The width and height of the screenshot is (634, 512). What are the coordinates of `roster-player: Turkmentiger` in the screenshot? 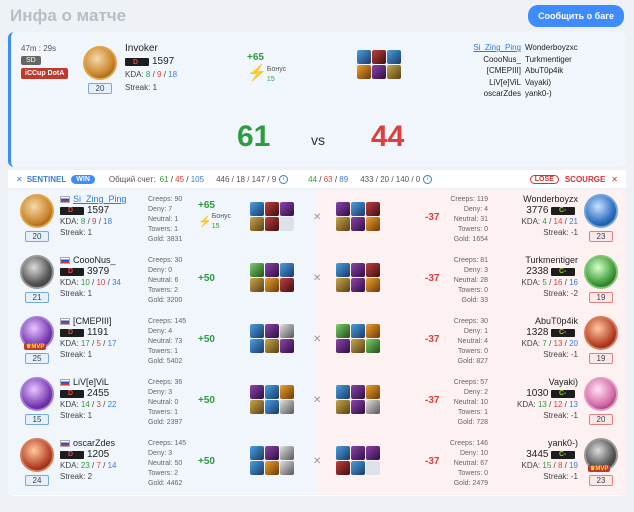 It's located at (551, 60).